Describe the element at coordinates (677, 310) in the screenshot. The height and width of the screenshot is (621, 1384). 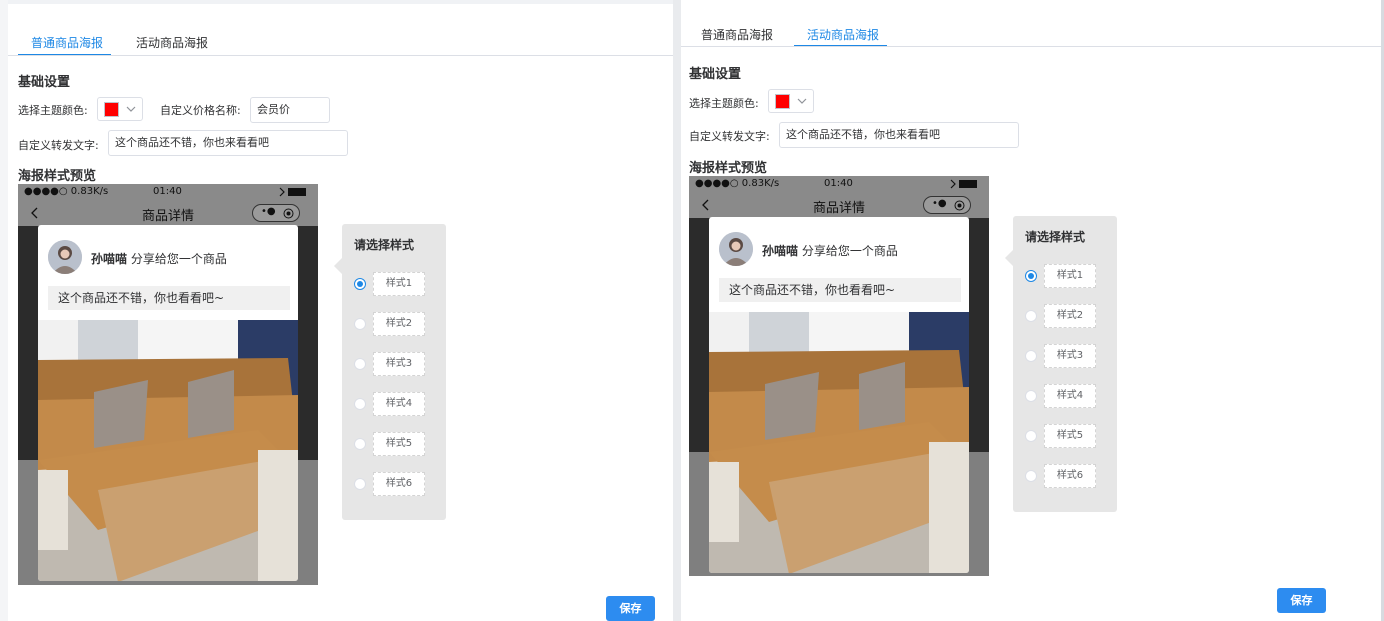
I see `panel-gutter` at that location.